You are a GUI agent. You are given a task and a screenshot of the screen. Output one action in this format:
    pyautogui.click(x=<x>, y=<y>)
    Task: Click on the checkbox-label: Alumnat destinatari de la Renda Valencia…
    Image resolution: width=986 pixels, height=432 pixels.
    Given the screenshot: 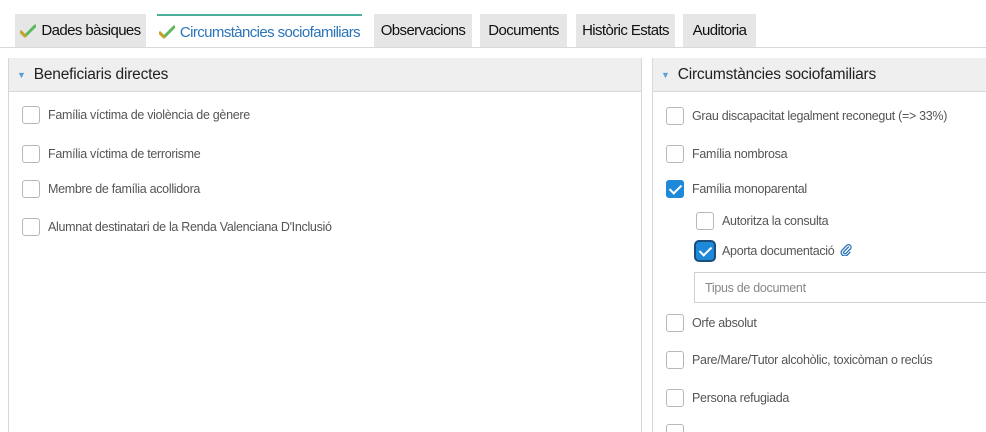 What is the action you would take?
    pyautogui.click(x=190, y=227)
    